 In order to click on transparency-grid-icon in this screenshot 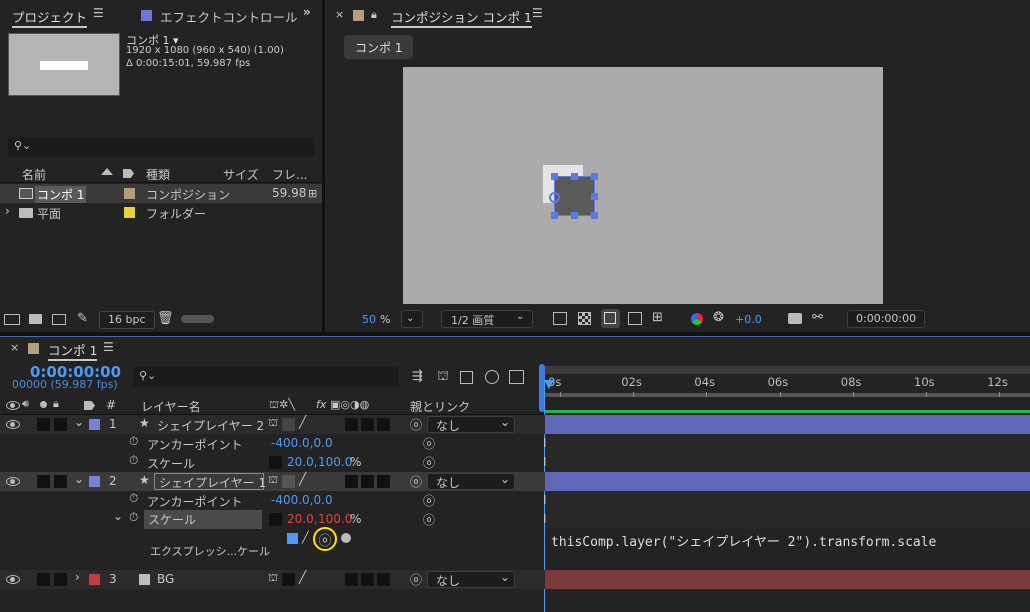, I will do `click(584, 318)`.